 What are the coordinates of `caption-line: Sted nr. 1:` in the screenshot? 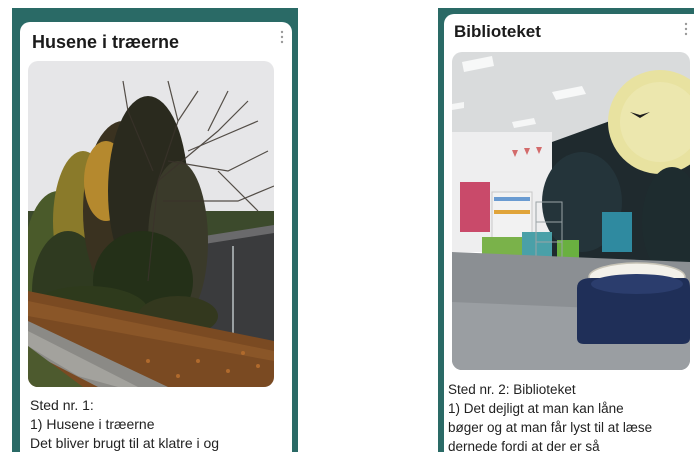 It's located at (62, 405).